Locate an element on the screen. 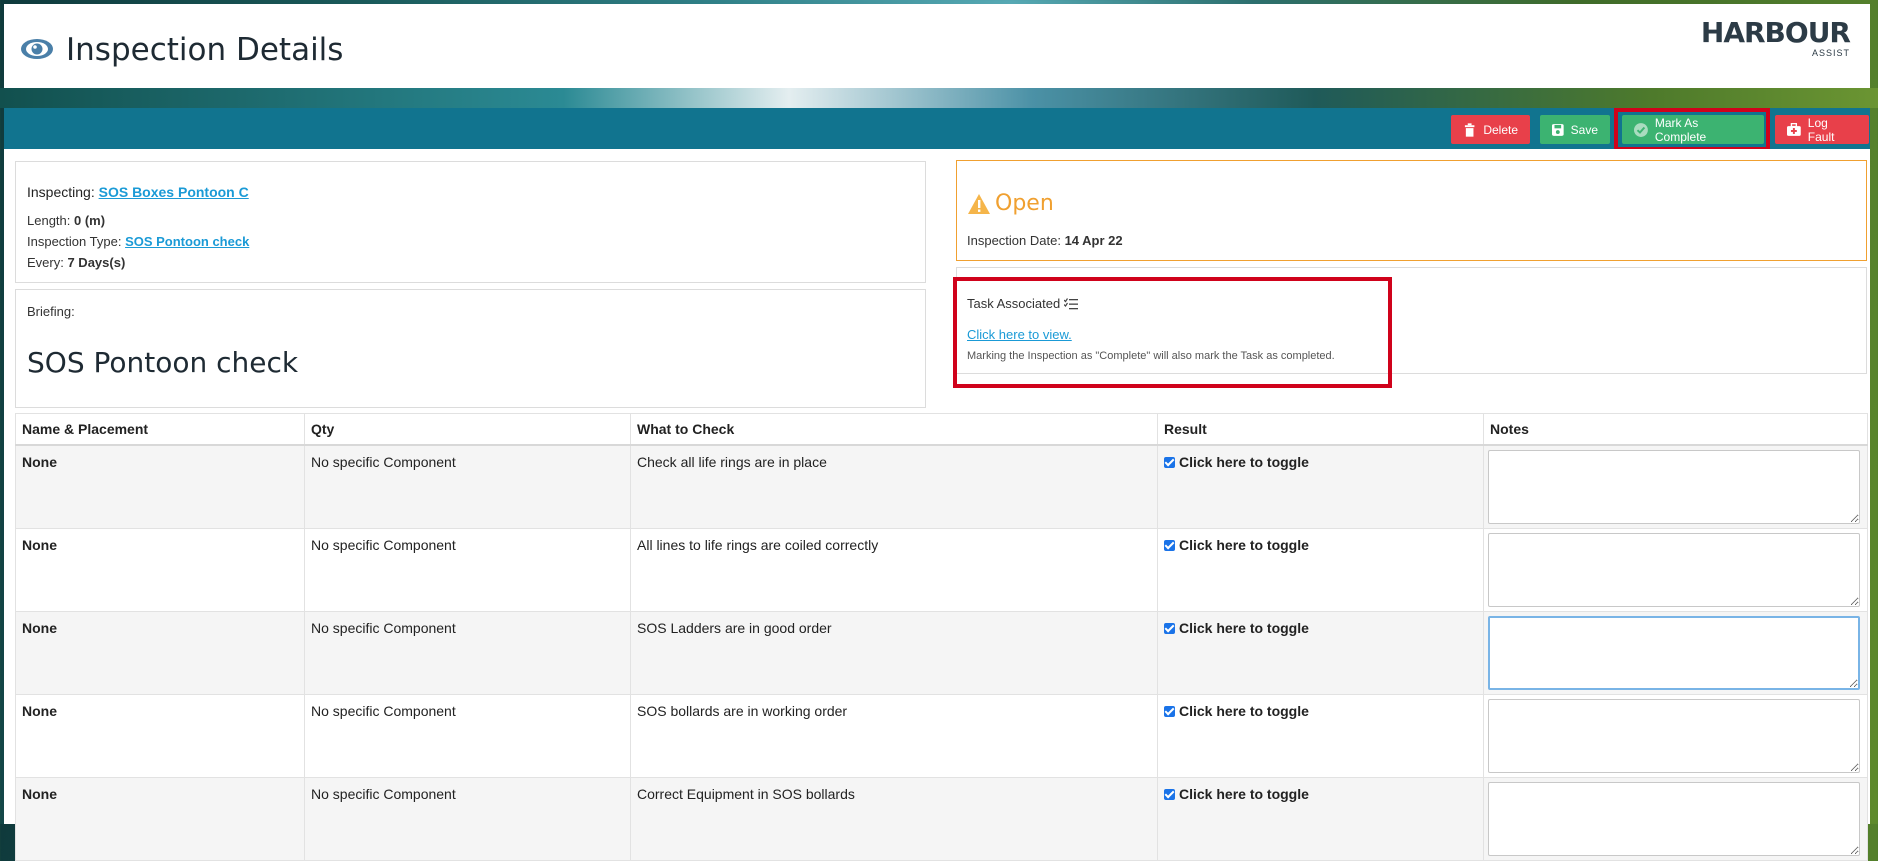 The image size is (1878, 861). log-fault-label: Log Fault is located at coordinates (1821, 129).